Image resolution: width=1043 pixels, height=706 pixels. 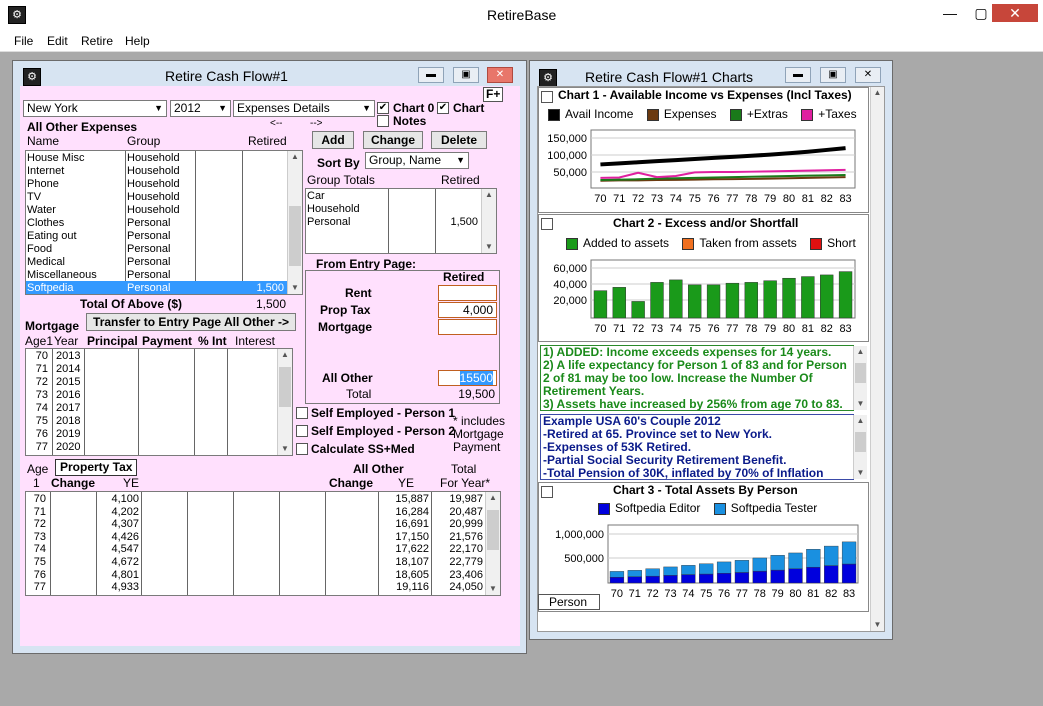 What do you see at coordinates (304, 108) in the screenshot?
I see `view-select: Expenses Details ▼` at bounding box center [304, 108].